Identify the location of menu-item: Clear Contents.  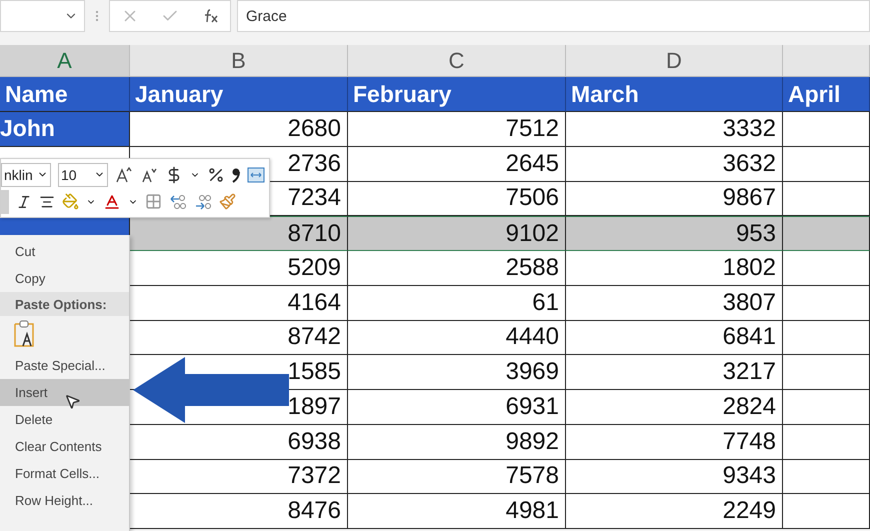
(64, 446).